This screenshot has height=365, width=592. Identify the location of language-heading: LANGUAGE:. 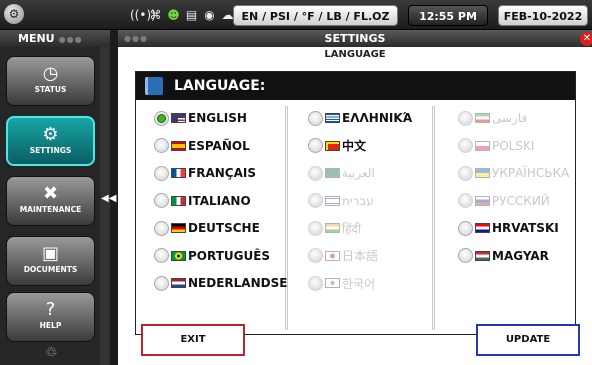
(220, 86).